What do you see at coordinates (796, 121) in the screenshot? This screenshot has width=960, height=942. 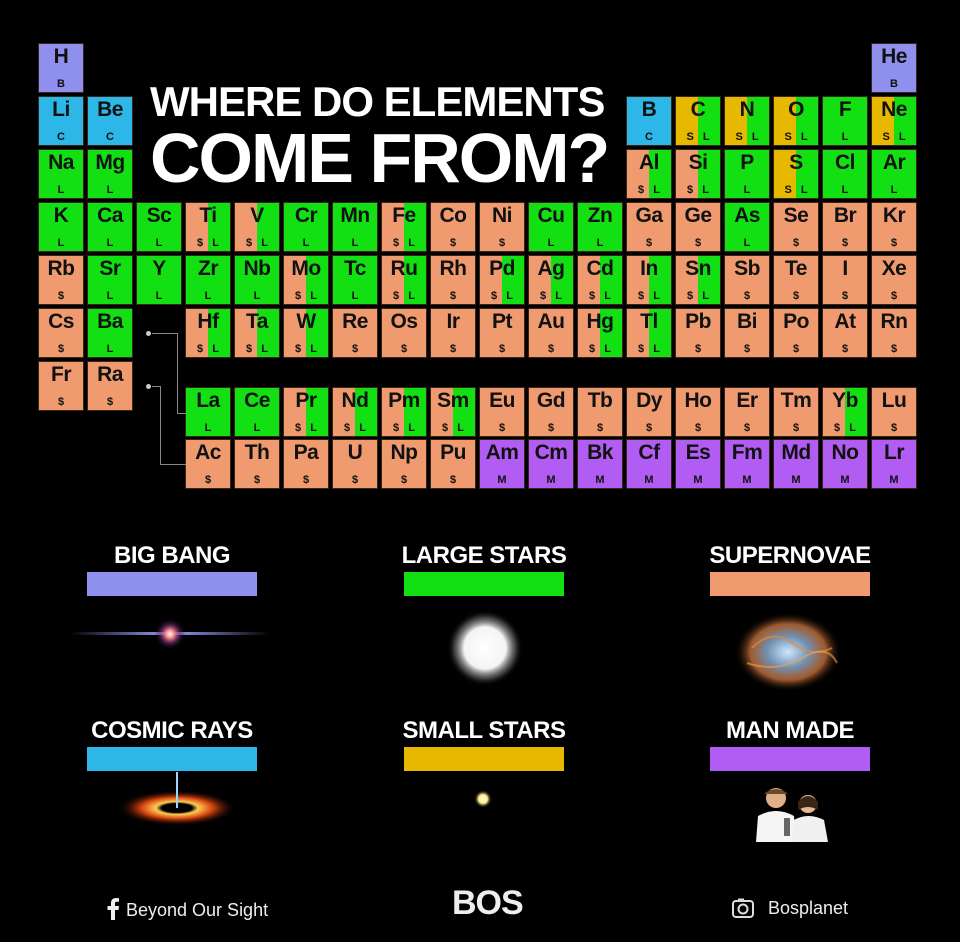 I see `element-o: O S L` at bounding box center [796, 121].